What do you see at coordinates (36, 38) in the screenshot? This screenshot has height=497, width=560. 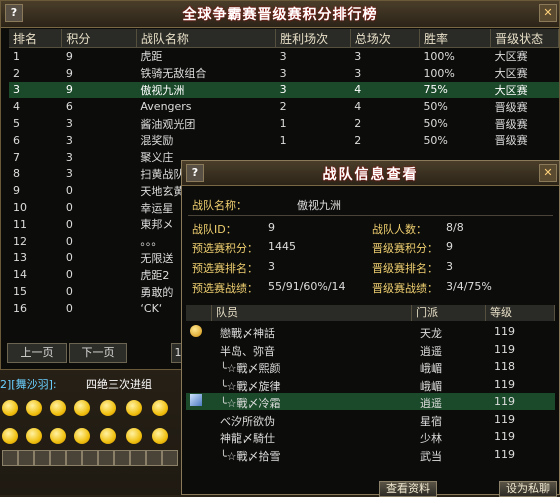 I see `rank-header-0: 排名` at bounding box center [36, 38].